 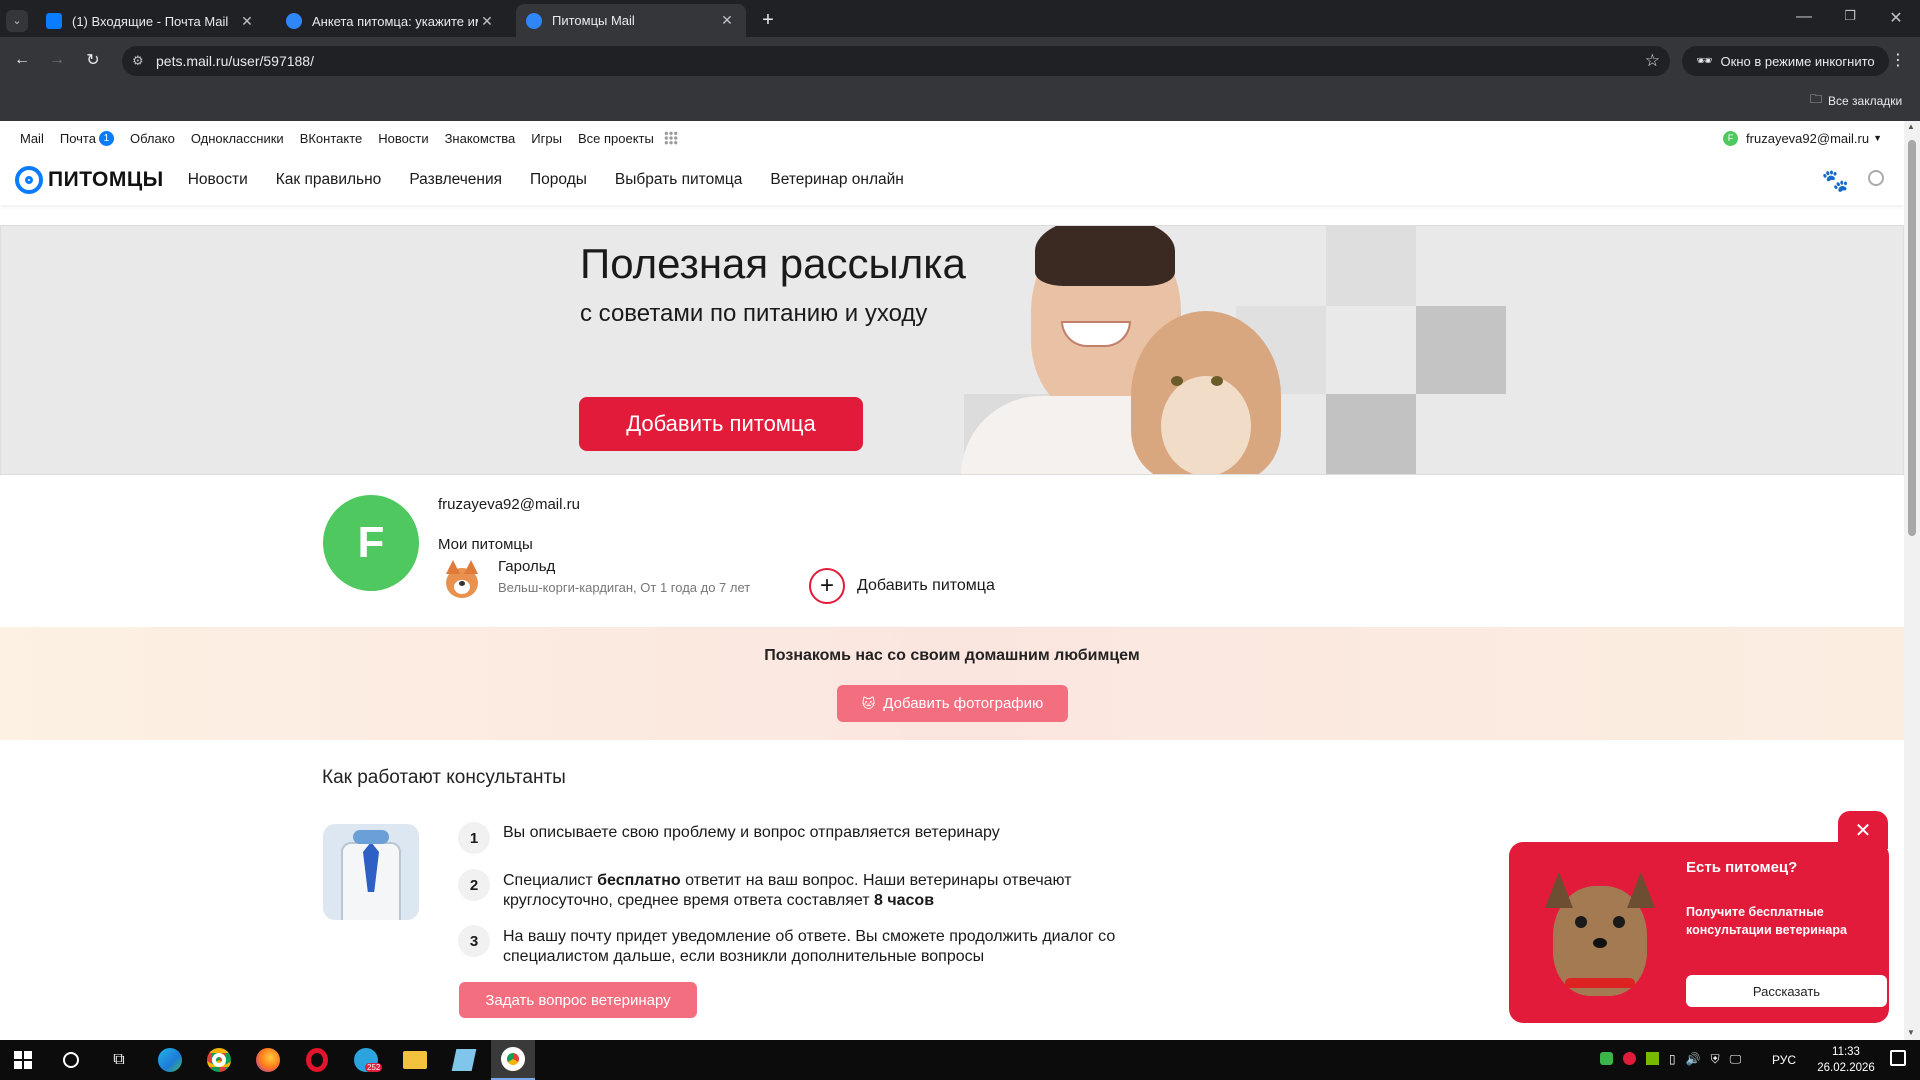 What do you see at coordinates (1911, 1032) in the screenshot?
I see `scroll-down-arrow-icon: ▼` at bounding box center [1911, 1032].